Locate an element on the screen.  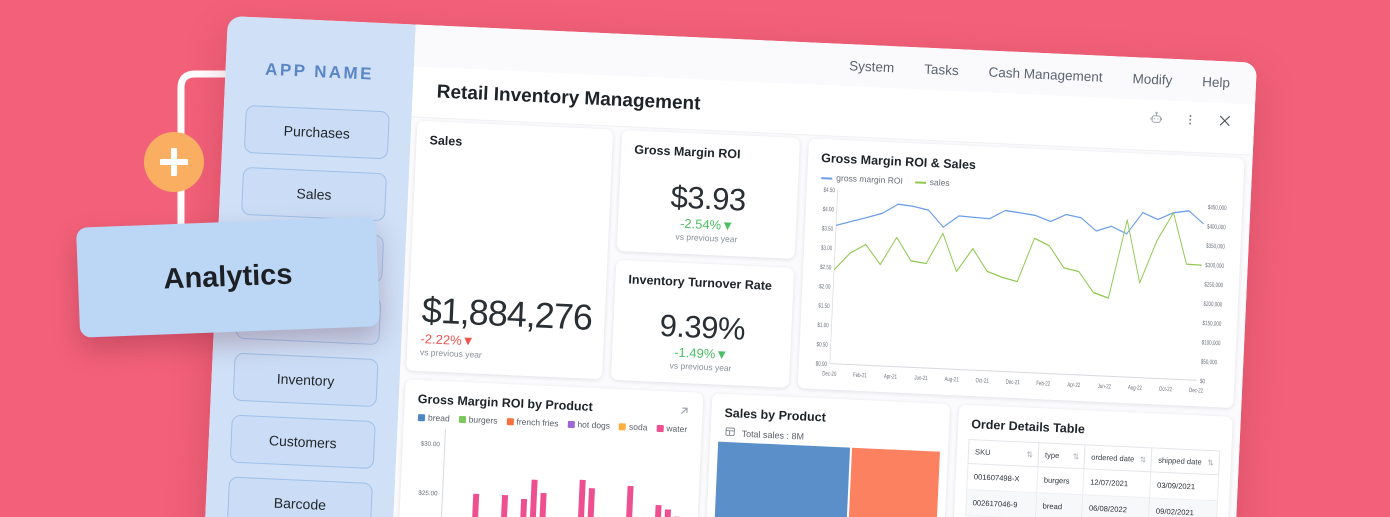
svg-text: $25.00 is located at coordinates (428, 494).